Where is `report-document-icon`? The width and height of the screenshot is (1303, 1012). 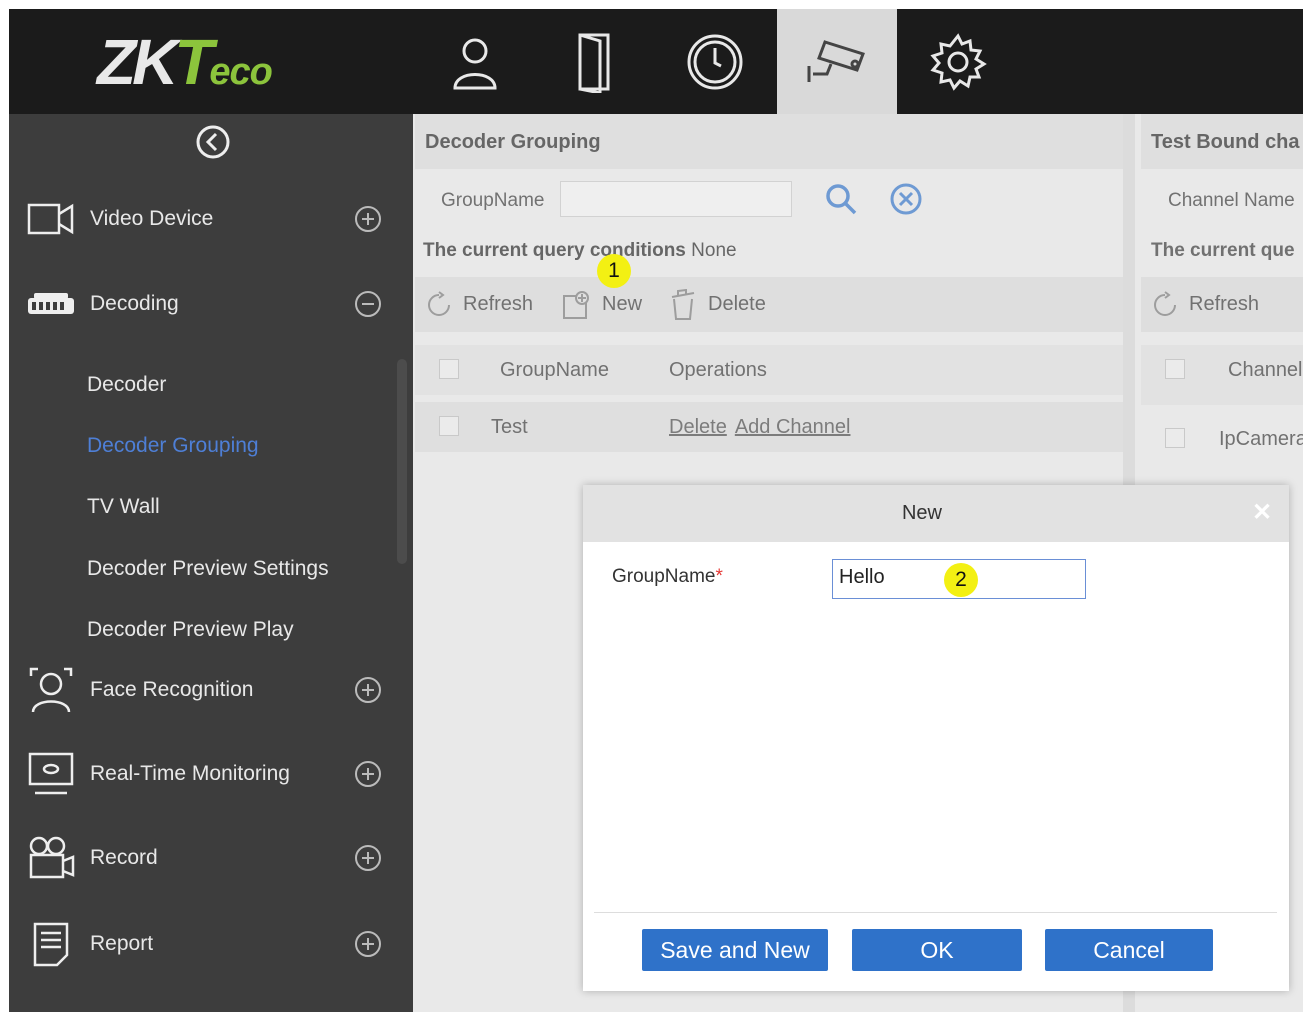 report-document-icon is located at coordinates (51, 944).